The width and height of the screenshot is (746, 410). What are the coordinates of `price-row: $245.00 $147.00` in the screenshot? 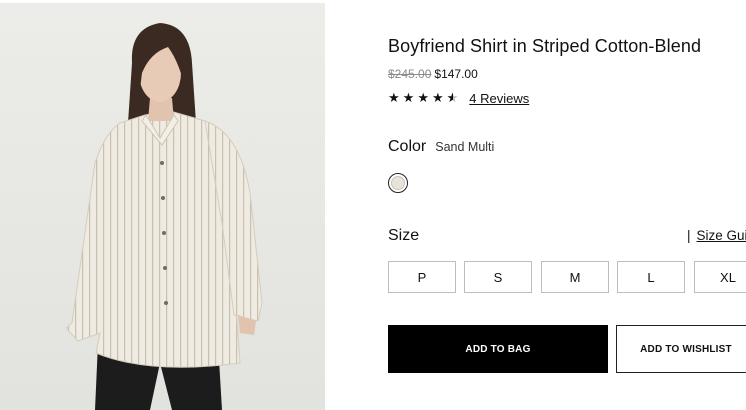 It's located at (433, 74).